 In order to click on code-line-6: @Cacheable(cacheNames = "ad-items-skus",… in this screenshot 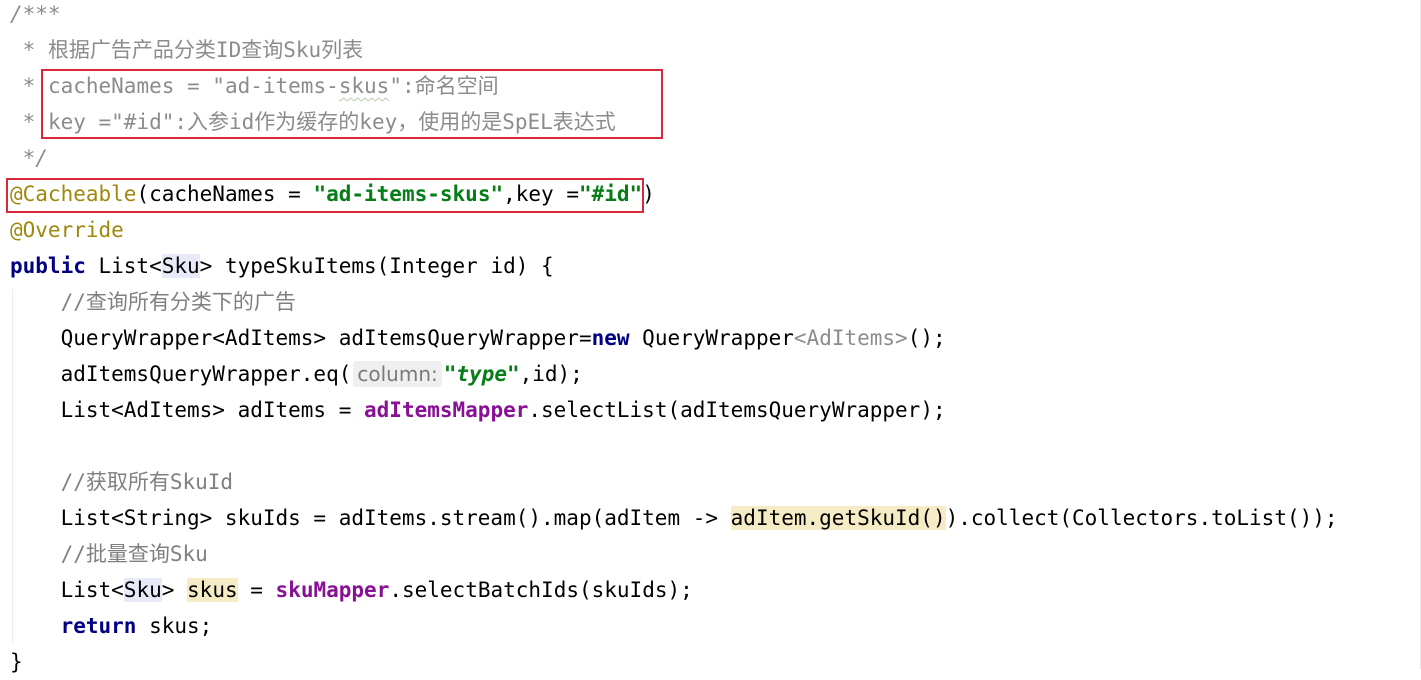, I will do `click(332, 194)`.